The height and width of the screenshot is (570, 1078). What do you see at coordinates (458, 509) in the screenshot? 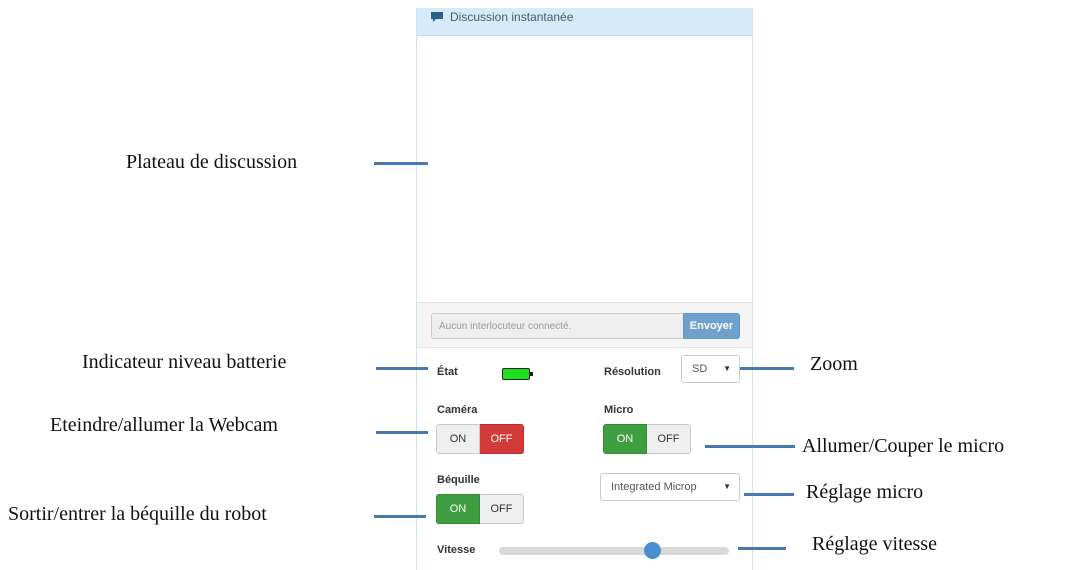
I see `bequille-on-button: ON` at bounding box center [458, 509].